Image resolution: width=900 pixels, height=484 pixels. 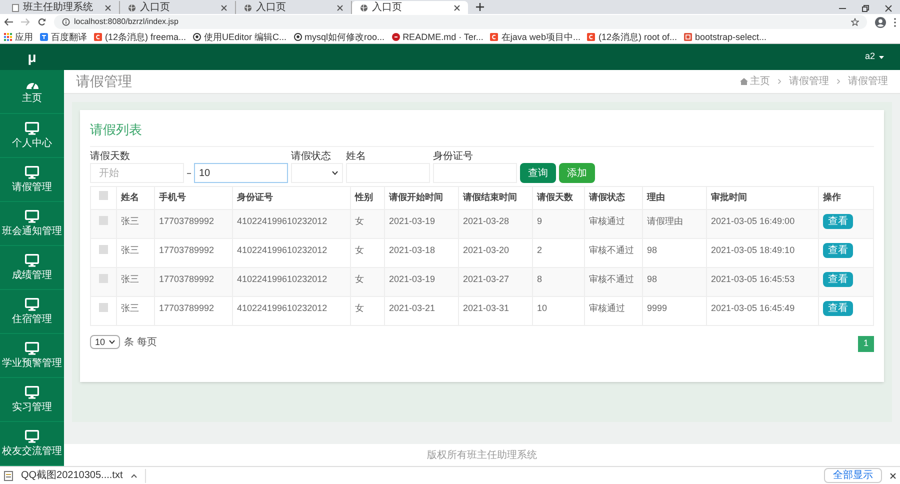 I want to click on address-bar: localhost:8080/bzrzl/index.jsp, so click(x=460, y=22).